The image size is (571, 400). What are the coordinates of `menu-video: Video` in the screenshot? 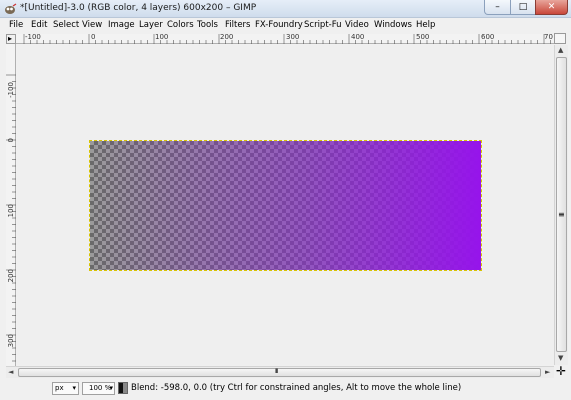 It's located at (357, 25).